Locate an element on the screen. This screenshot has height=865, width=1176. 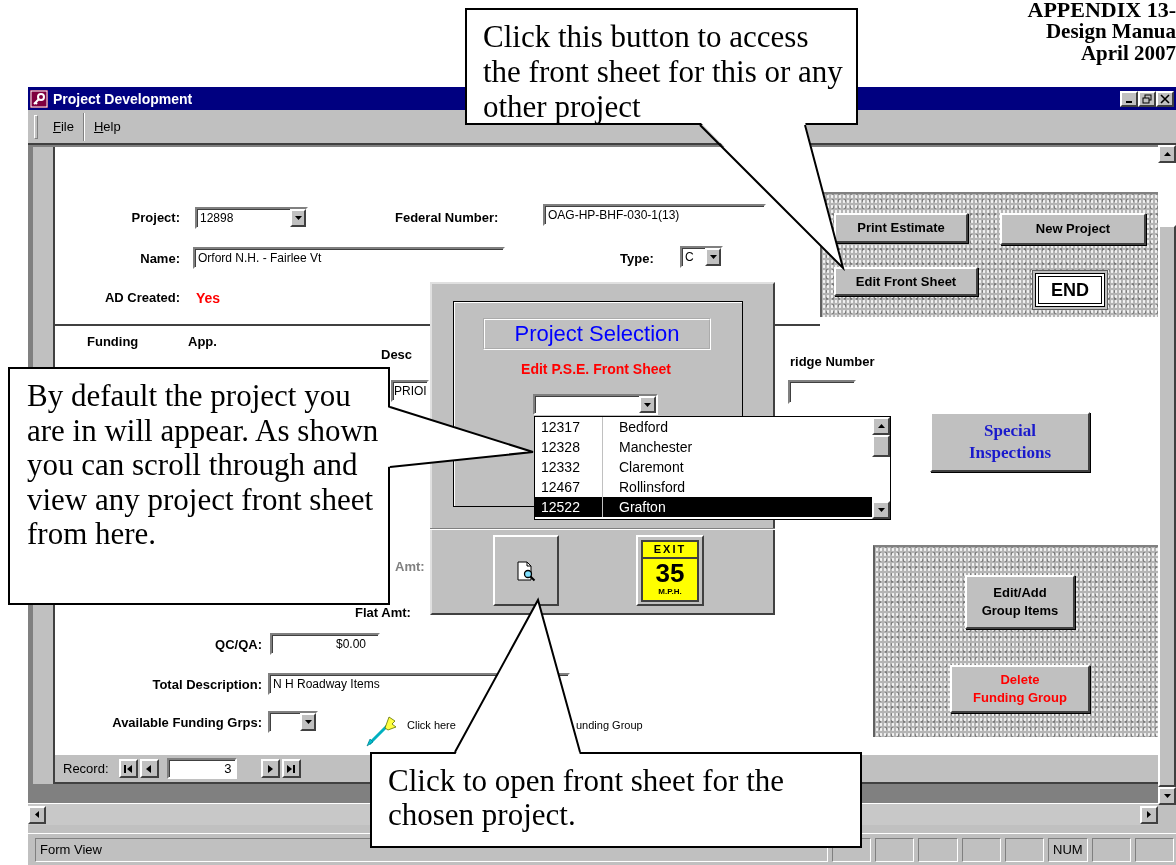
field-label: AD Created: is located at coordinates (141, 297).